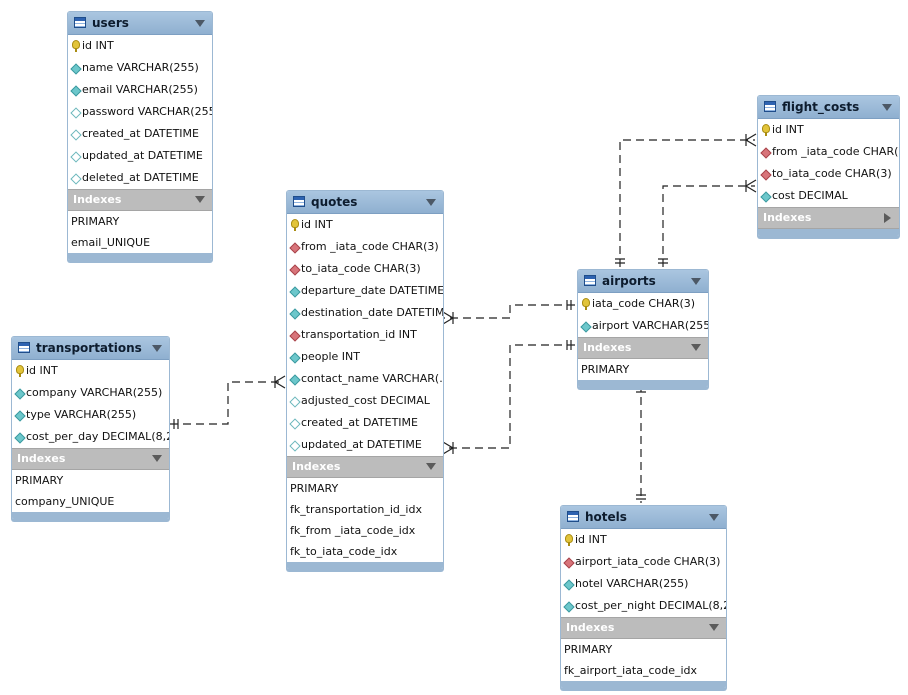 The width and height of the screenshot is (908, 695). What do you see at coordinates (365, 551) in the screenshot?
I see `index-row: fk_to_iata_code_idx` at bounding box center [365, 551].